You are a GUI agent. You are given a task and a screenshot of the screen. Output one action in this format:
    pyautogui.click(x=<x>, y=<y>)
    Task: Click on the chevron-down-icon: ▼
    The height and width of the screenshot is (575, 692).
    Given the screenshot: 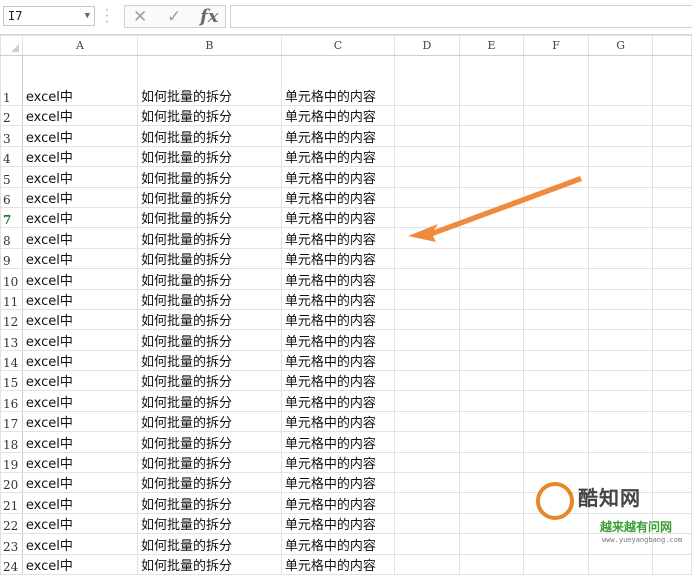 What is the action you would take?
    pyautogui.click(x=87, y=16)
    